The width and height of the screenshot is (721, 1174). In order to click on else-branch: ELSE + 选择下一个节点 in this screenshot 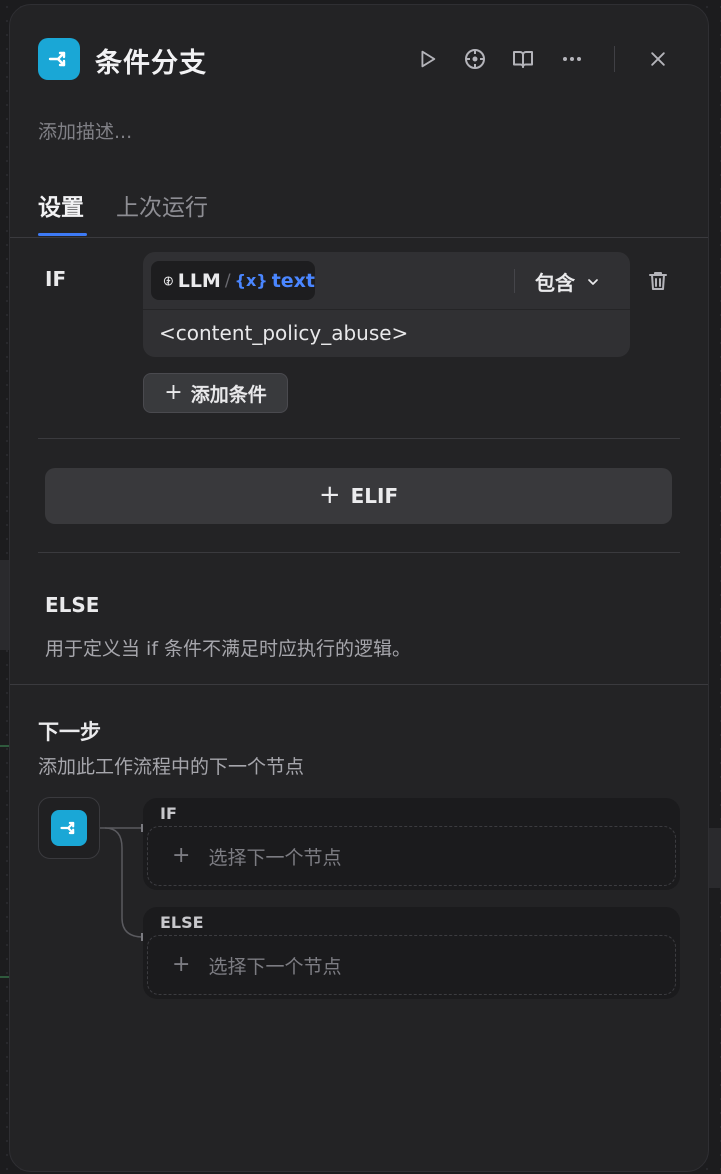, I will do `click(411, 953)`.